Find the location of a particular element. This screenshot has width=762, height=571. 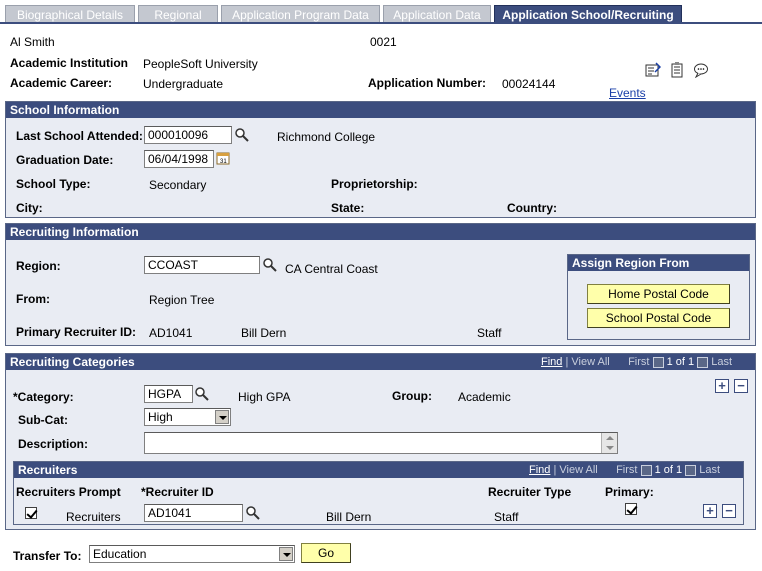

school-type-label: School Type: is located at coordinates (53, 184).